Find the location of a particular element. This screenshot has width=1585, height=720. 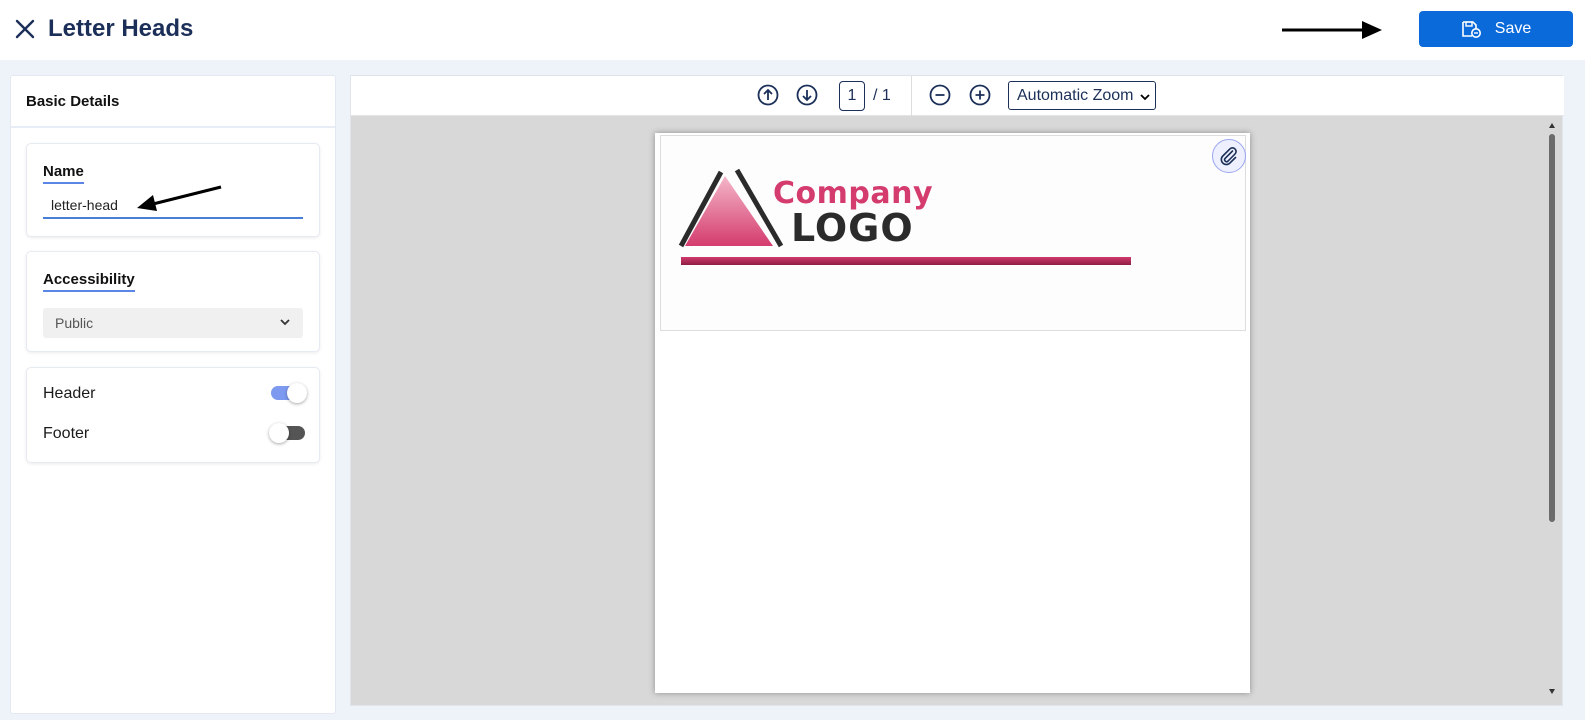

paperclip-icon is located at coordinates (1228, 156).